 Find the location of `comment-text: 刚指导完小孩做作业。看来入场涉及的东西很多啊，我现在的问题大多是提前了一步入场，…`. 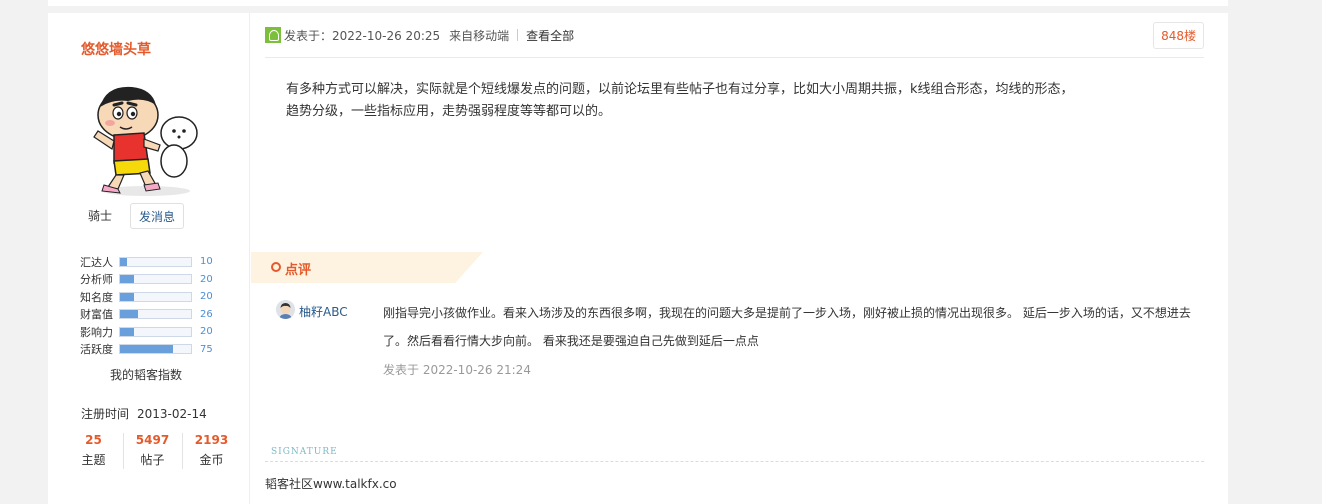

comment-text: 刚指导完小孩做作业。看来入场涉及的东西很多啊，我现在的问题大多是提前了一步入场，… is located at coordinates (787, 327).